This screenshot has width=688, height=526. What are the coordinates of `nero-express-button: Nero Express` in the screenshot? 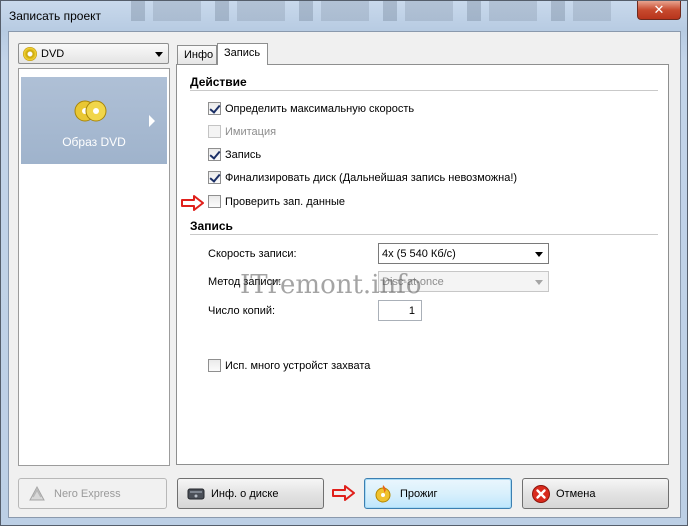 It's located at (92, 493).